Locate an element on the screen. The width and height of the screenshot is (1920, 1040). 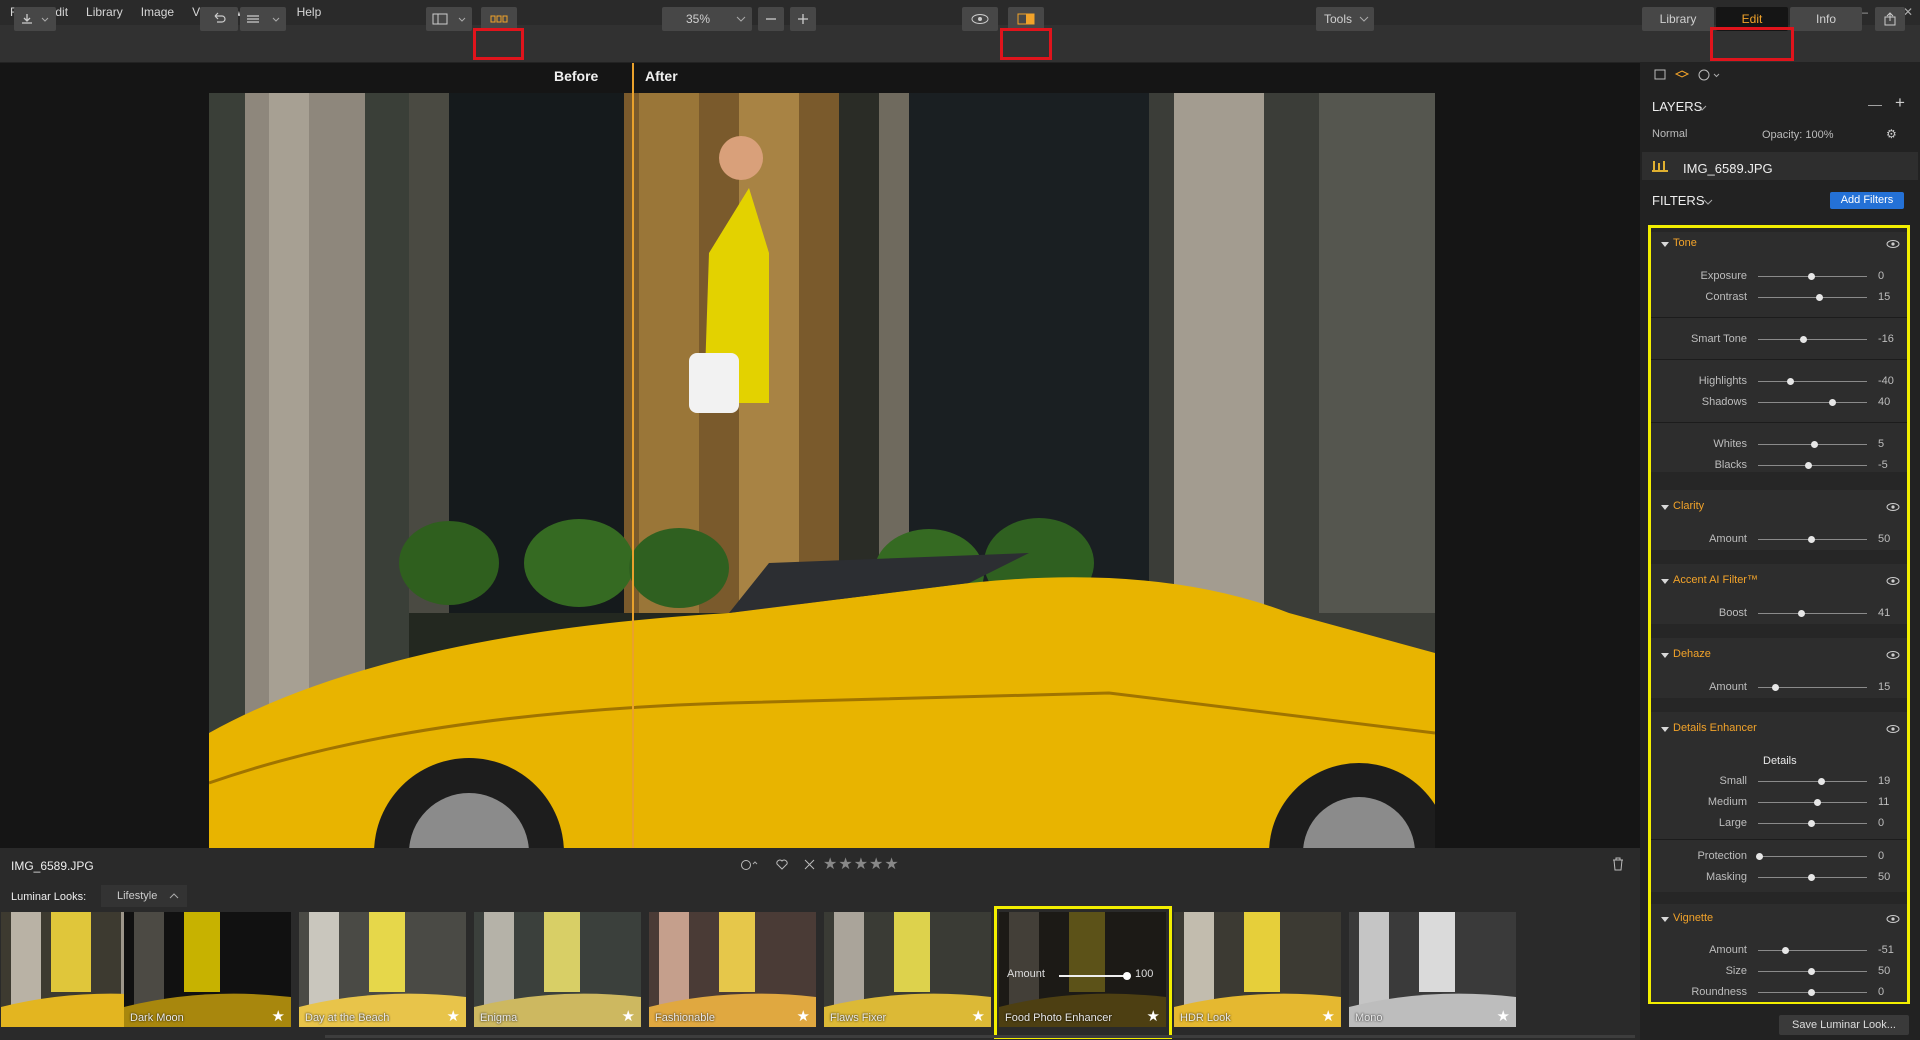
highlights-knob is located at coordinates (1790, 381).